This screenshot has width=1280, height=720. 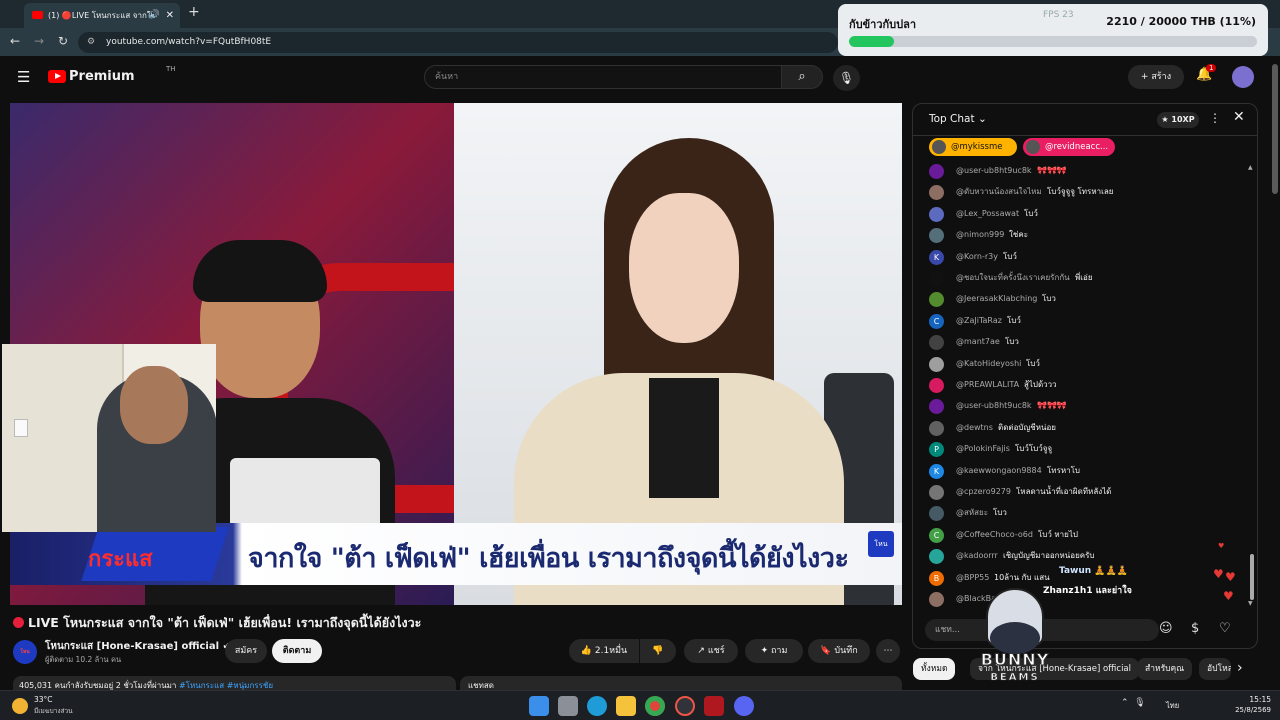 What do you see at coordinates (996, 299) in the screenshot?
I see `chat-author-name: @JeerasakKlabching` at bounding box center [996, 299].